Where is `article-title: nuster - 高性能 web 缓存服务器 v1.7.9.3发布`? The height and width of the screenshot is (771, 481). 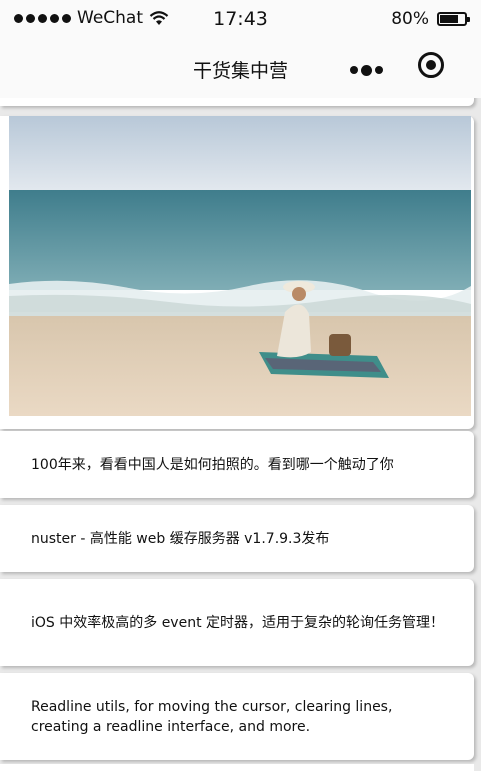 article-title: nuster - 高性能 web 缓存服务器 v1.7.9.3发布 is located at coordinates (180, 538).